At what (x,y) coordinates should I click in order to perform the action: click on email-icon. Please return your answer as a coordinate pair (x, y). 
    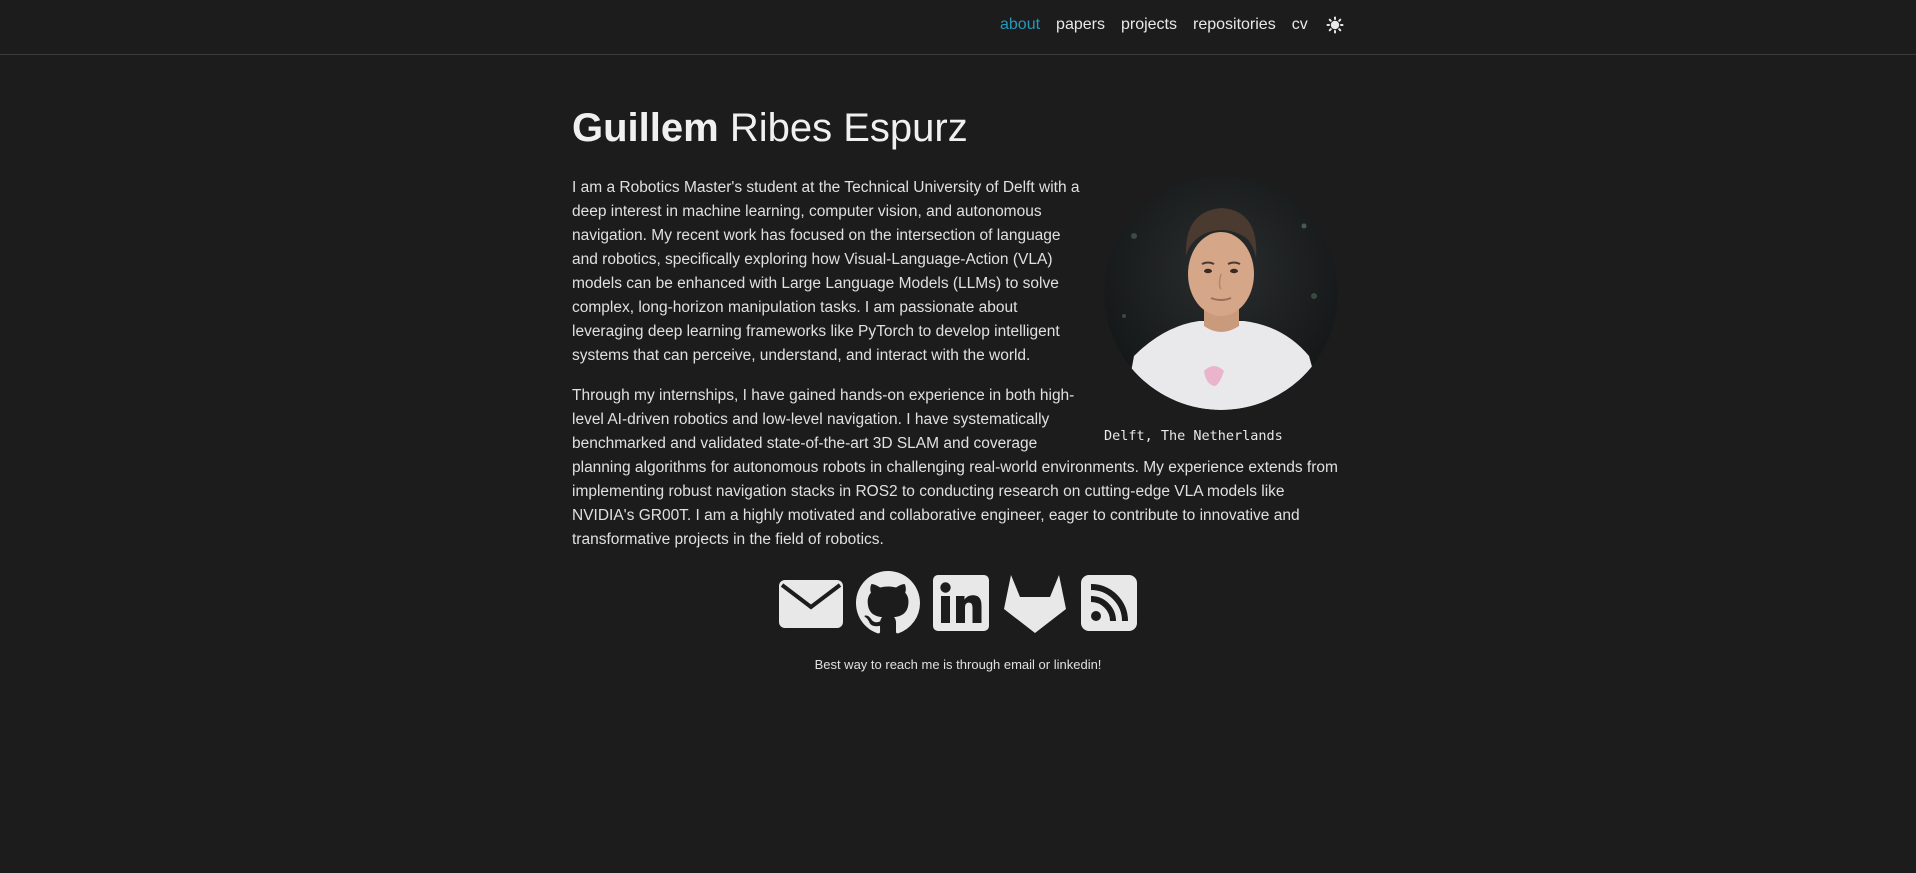
    Looking at the image, I should click on (811, 605).